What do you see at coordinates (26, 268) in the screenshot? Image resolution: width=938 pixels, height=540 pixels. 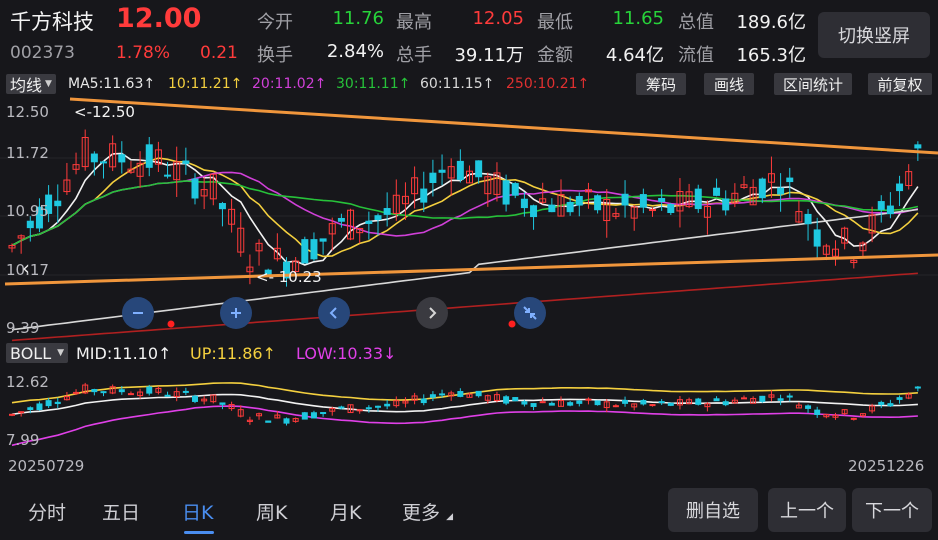 I see `chevron-left-icon: ‹` at bounding box center [26, 268].